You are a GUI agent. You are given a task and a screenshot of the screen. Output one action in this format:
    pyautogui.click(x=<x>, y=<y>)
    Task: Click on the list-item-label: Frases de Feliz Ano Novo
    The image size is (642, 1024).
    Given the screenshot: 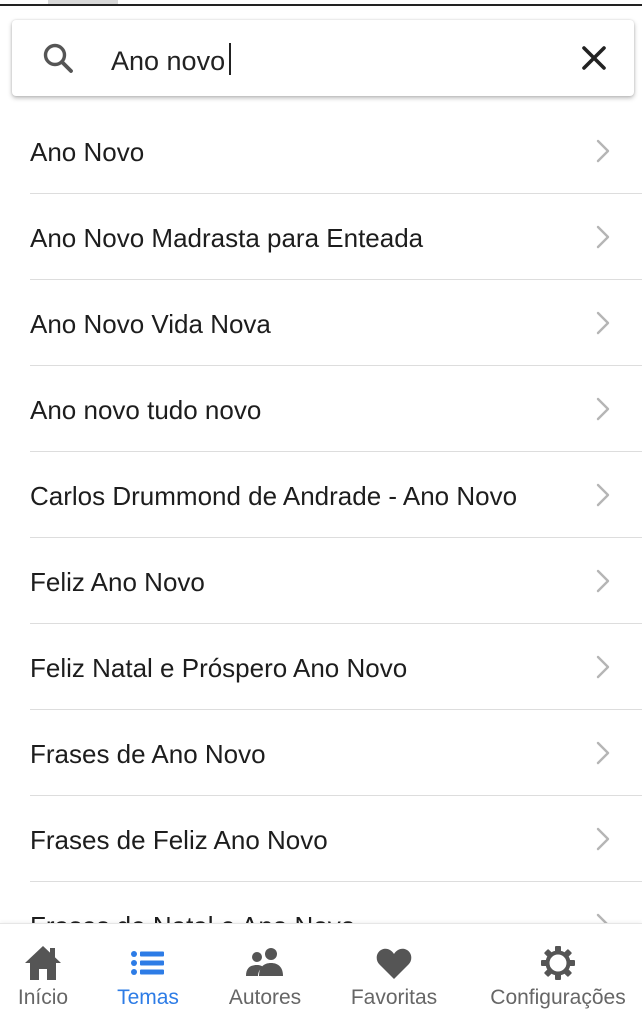 What is the action you would take?
    pyautogui.click(x=179, y=840)
    